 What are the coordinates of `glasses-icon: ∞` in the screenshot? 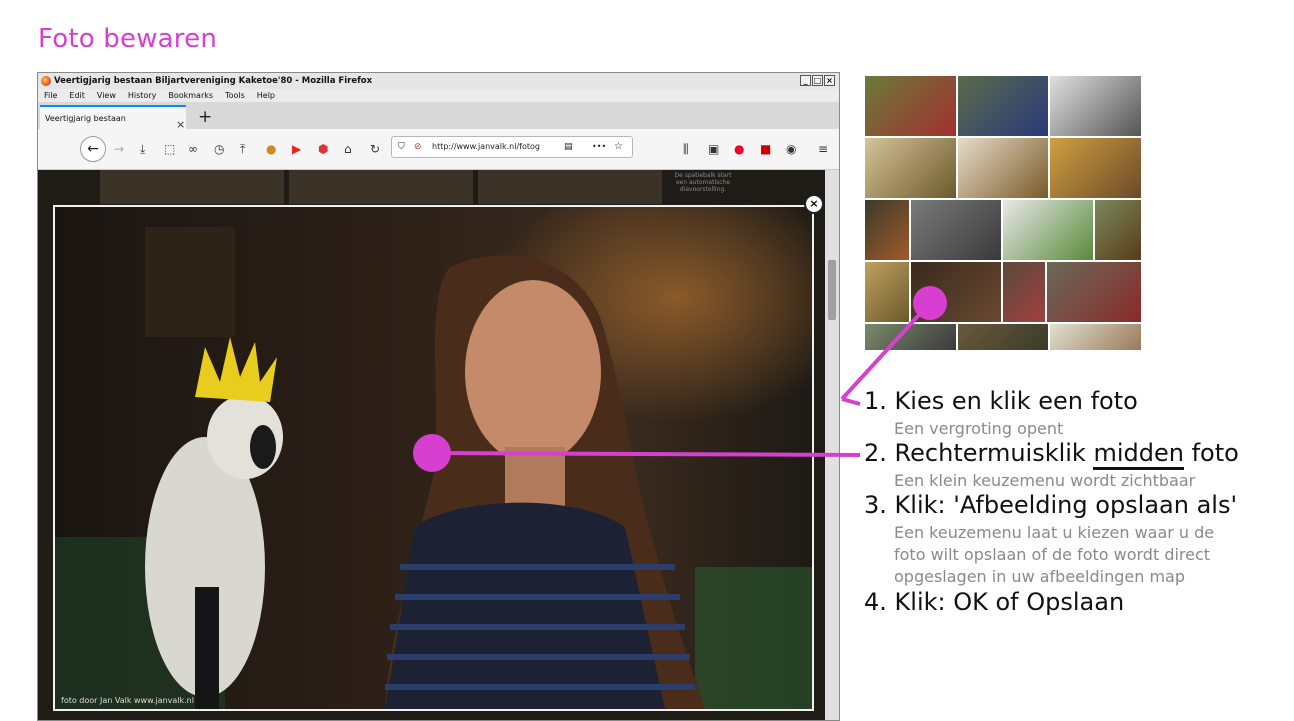 It's located at (193, 149).